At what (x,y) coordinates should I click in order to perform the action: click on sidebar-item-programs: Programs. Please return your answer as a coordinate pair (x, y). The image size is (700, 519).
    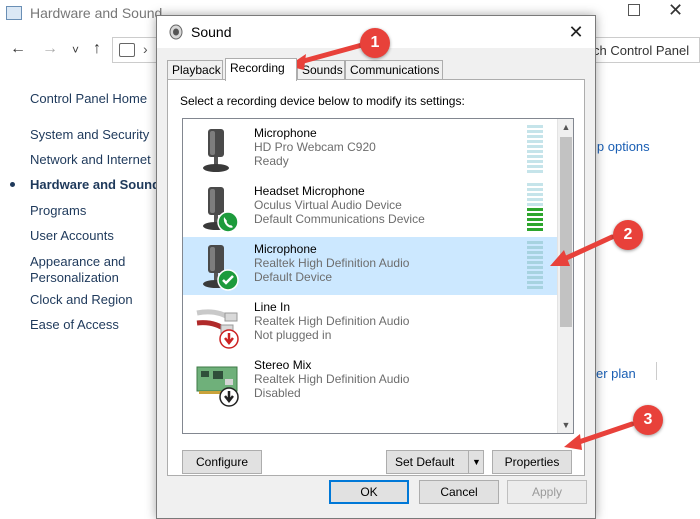
    Looking at the image, I should click on (58, 211).